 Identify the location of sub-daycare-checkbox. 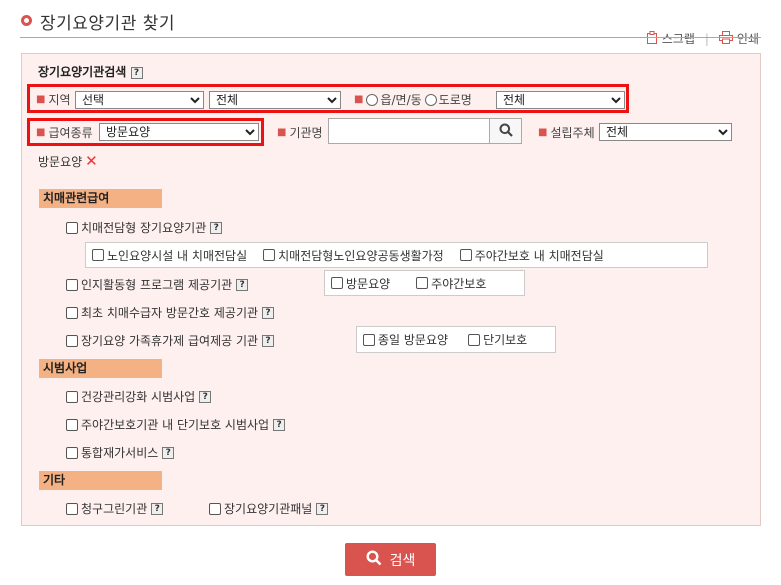
(465, 255).